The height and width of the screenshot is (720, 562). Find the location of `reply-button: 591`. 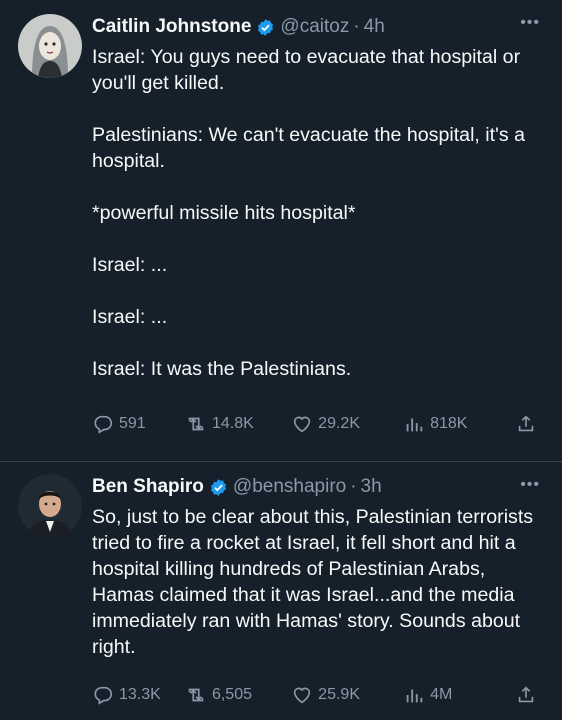

reply-button: 591 is located at coordinates (138, 424).